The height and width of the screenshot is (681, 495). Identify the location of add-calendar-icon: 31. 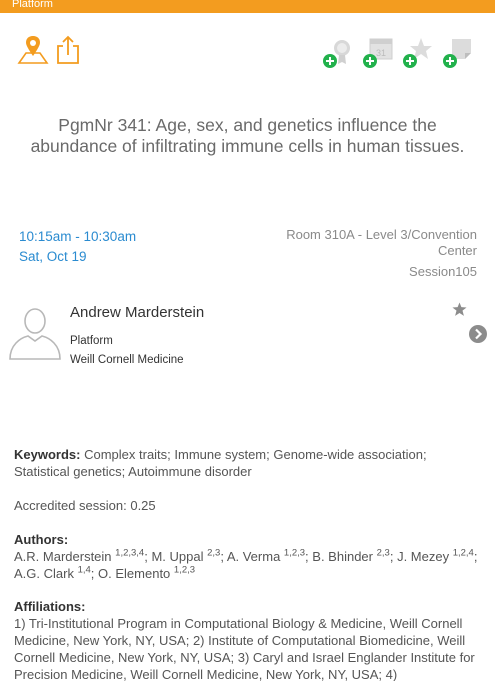
(378, 52).